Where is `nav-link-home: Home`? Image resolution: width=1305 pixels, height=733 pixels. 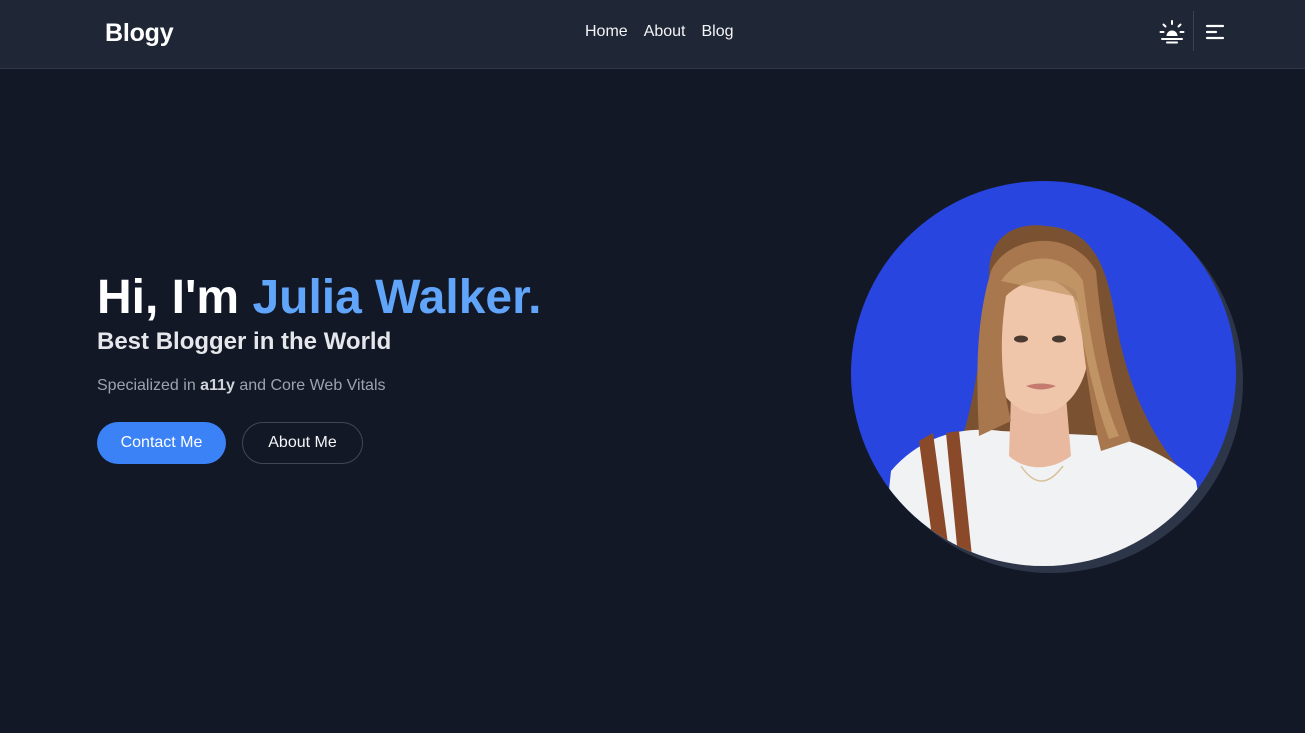
nav-link-home: Home is located at coordinates (606, 32).